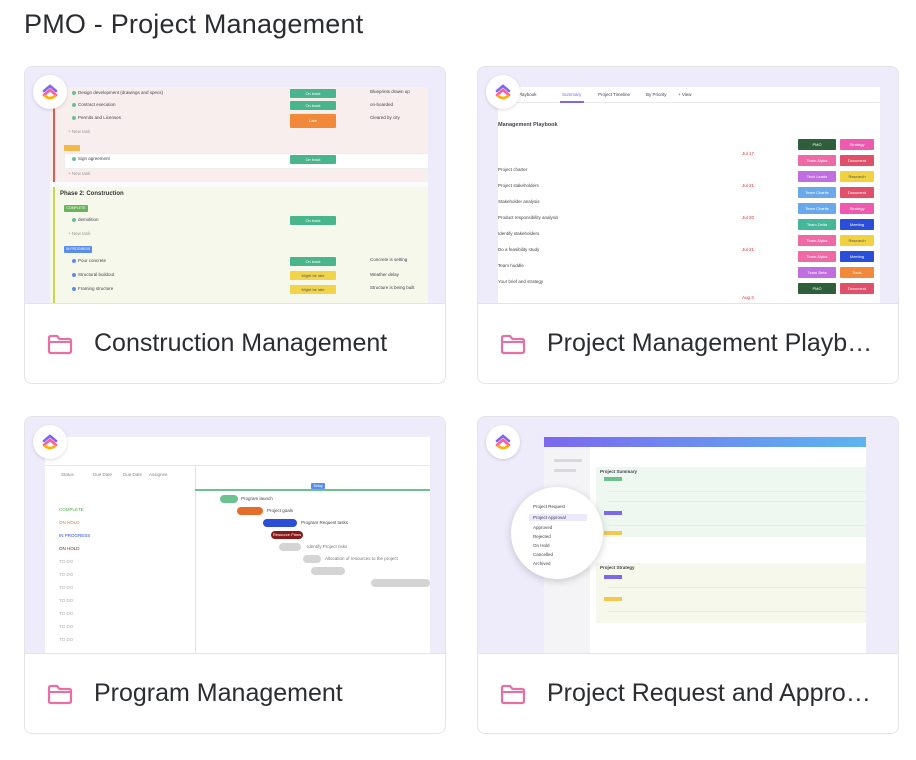 Image resolution: width=916 pixels, height=760 pixels. Describe the element at coordinates (541, 545) in the screenshot. I see `menu-item: On Hold` at that location.